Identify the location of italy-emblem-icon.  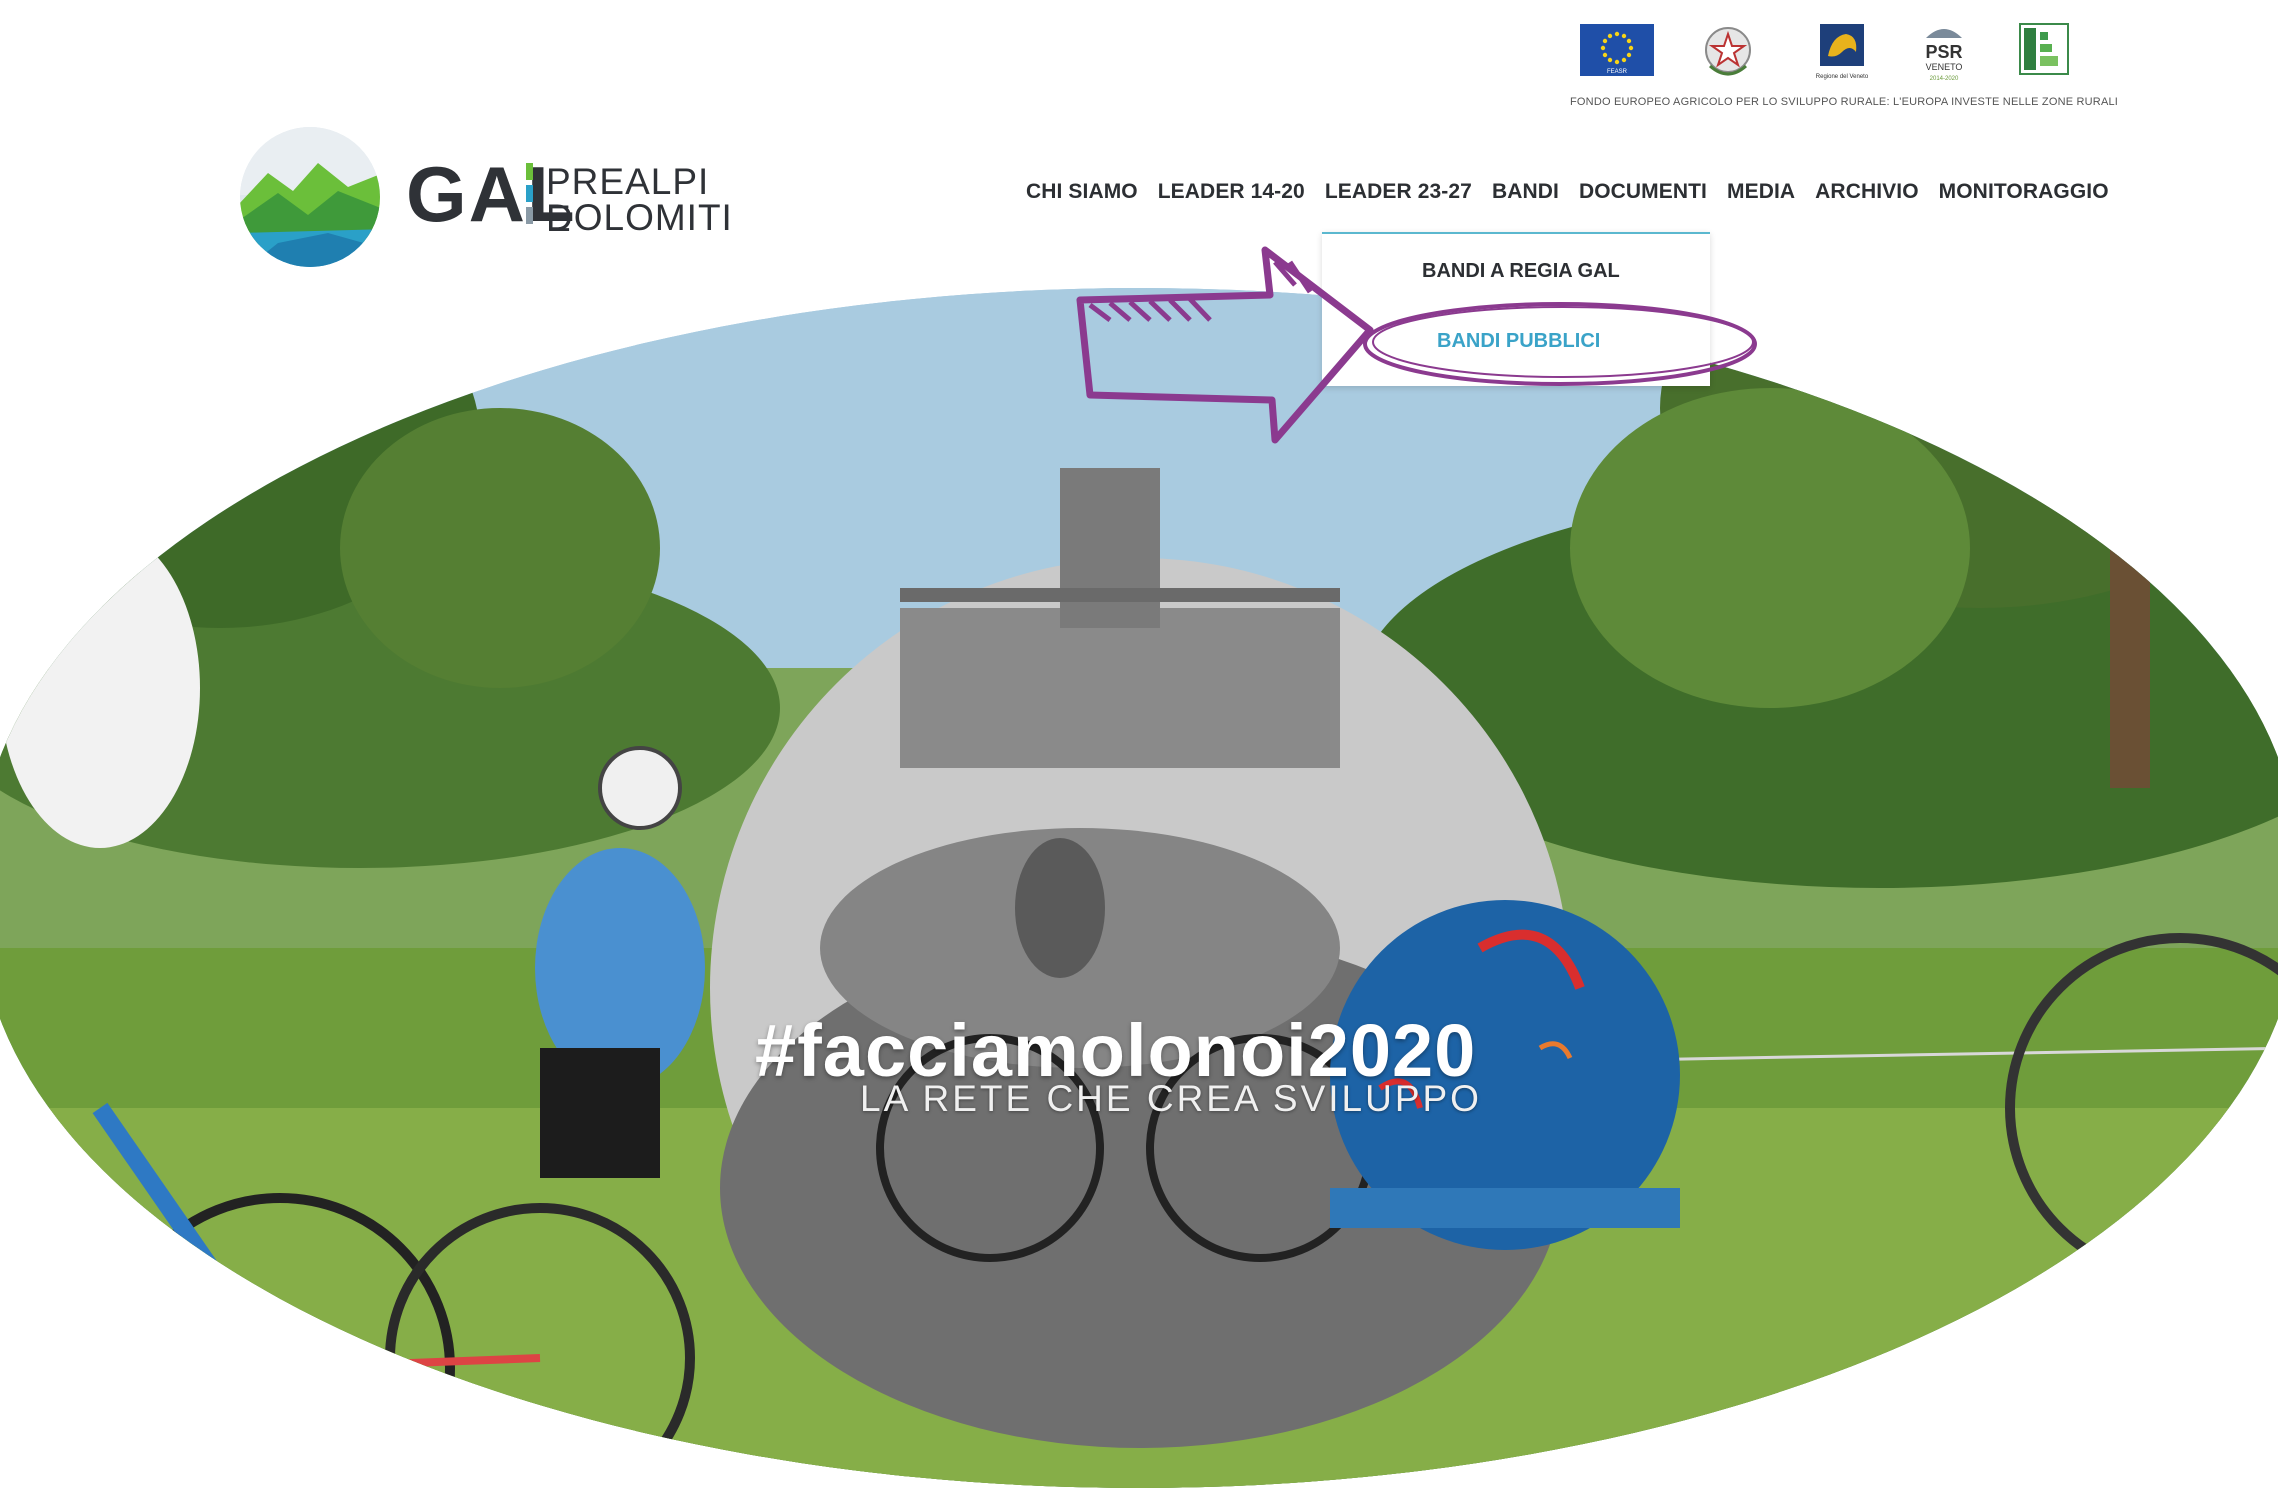
(1728, 53).